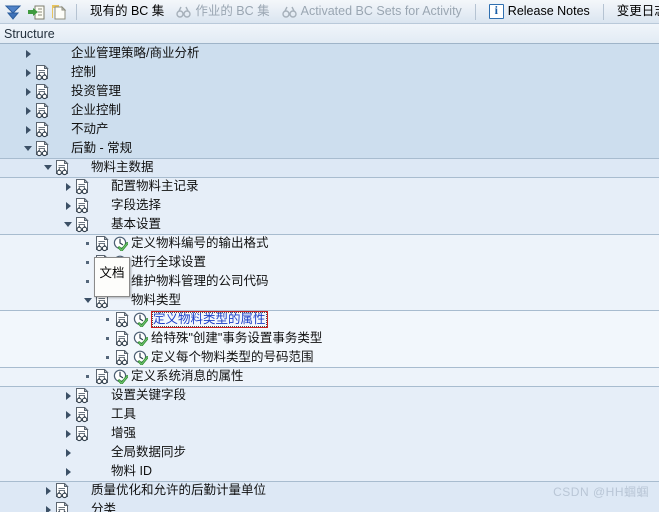 This screenshot has height=512, width=659. What do you see at coordinates (329, 110) in the screenshot?
I see `tree-row: 企业控制` at bounding box center [329, 110].